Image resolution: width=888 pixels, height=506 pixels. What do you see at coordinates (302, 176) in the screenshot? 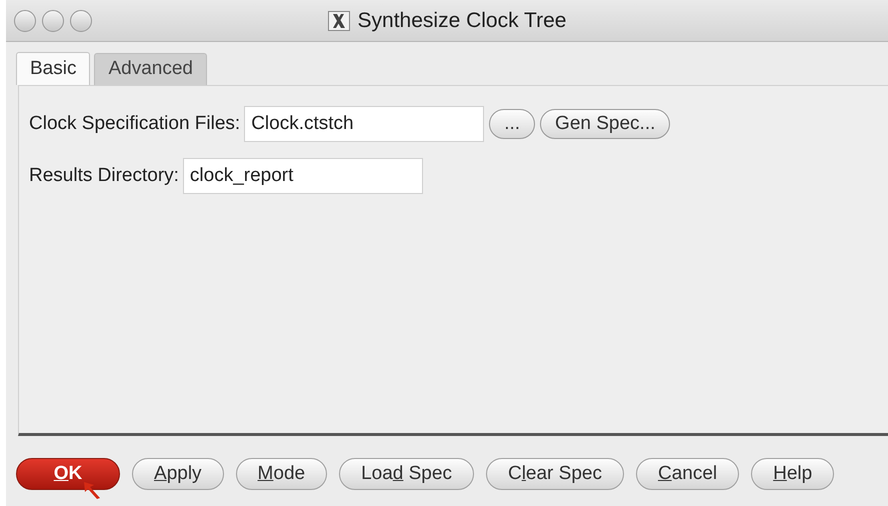
I see `text-field: clock_report` at bounding box center [302, 176].